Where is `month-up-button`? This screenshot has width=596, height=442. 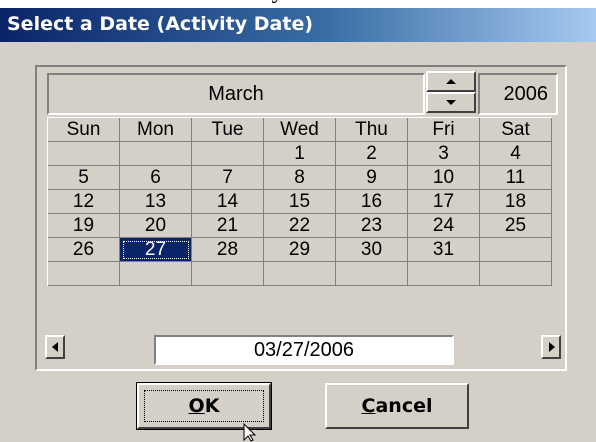
month-up-button is located at coordinates (451, 81).